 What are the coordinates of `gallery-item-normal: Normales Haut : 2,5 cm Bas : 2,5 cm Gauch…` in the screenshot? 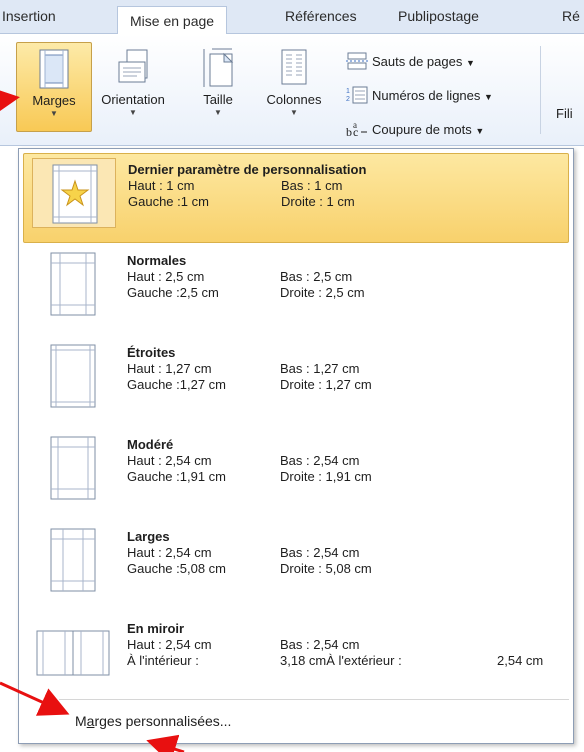 It's located at (296, 290).